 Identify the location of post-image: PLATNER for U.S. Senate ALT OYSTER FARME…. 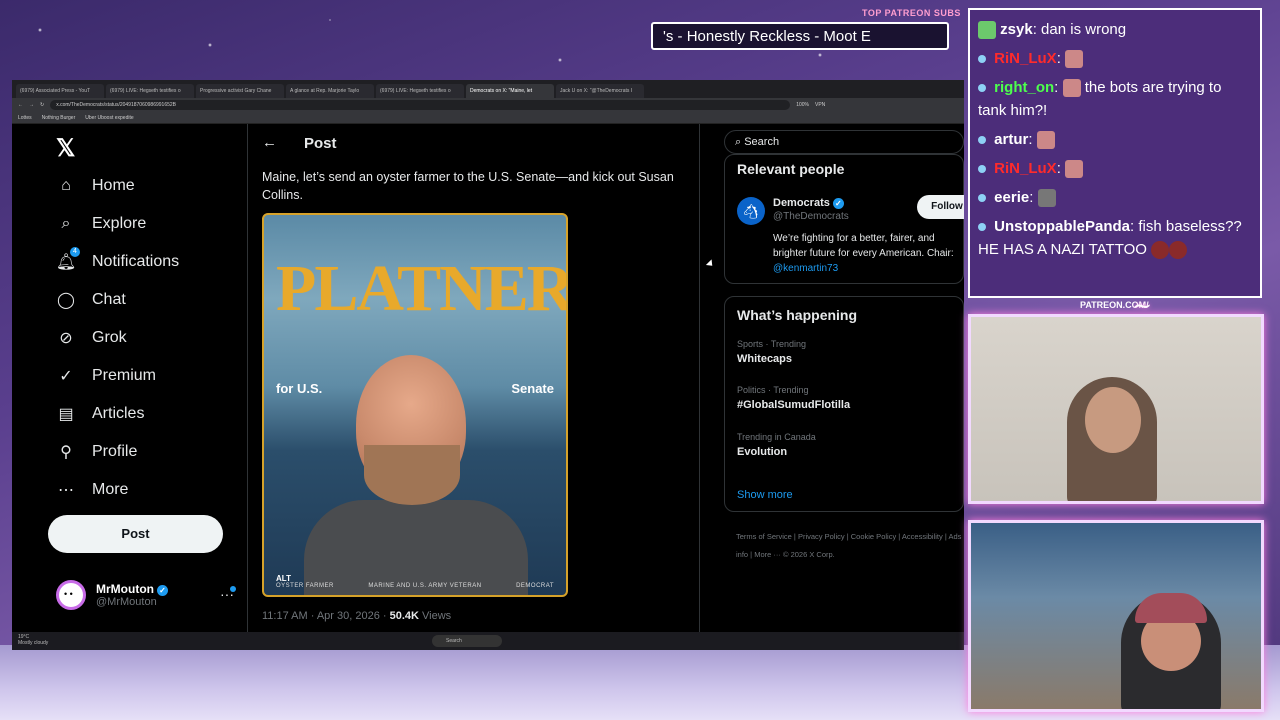
(415, 405).